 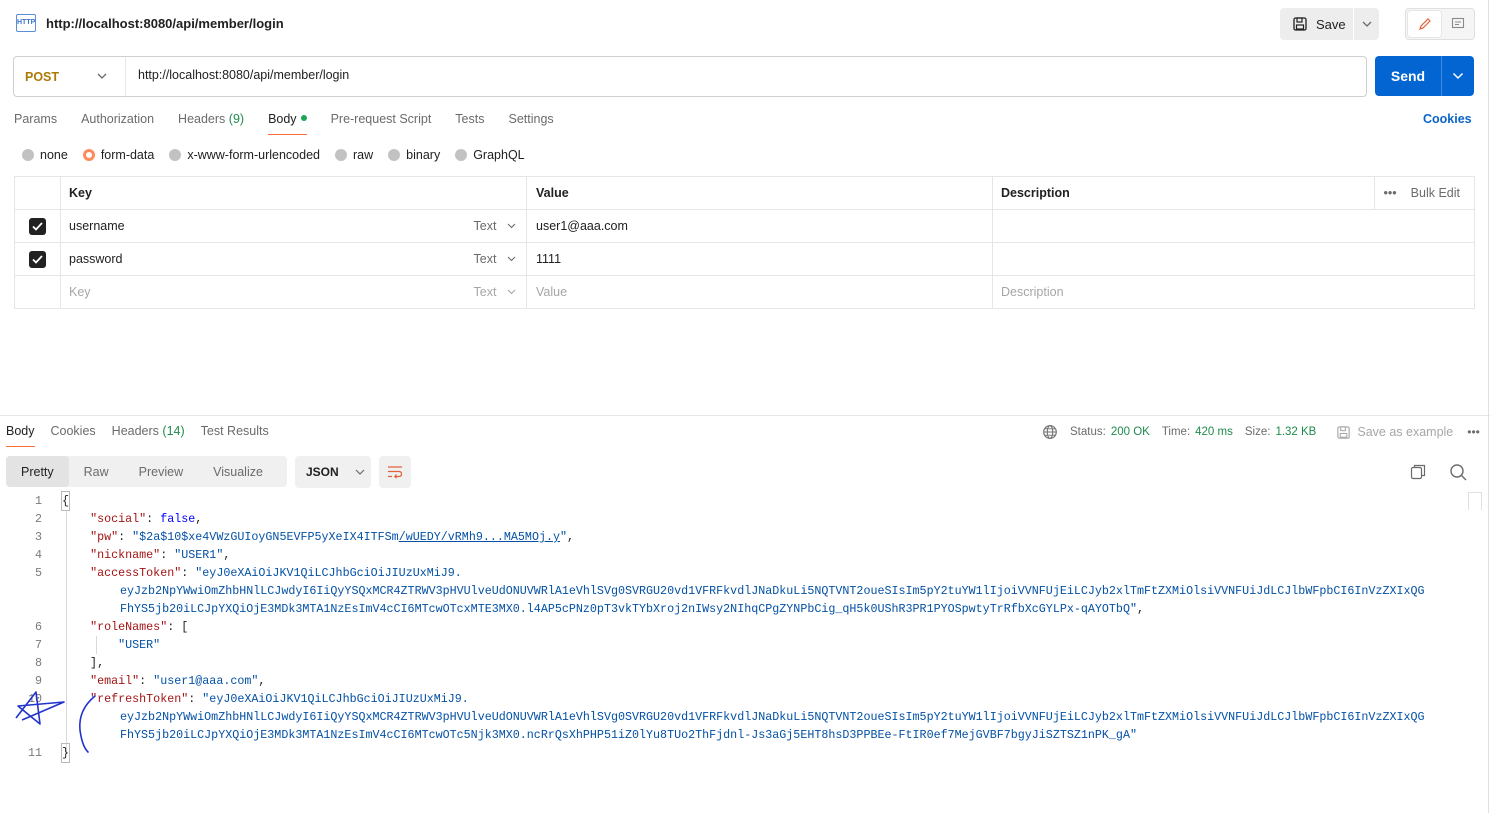 I want to click on key-column-header: Key, so click(x=293, y=193).